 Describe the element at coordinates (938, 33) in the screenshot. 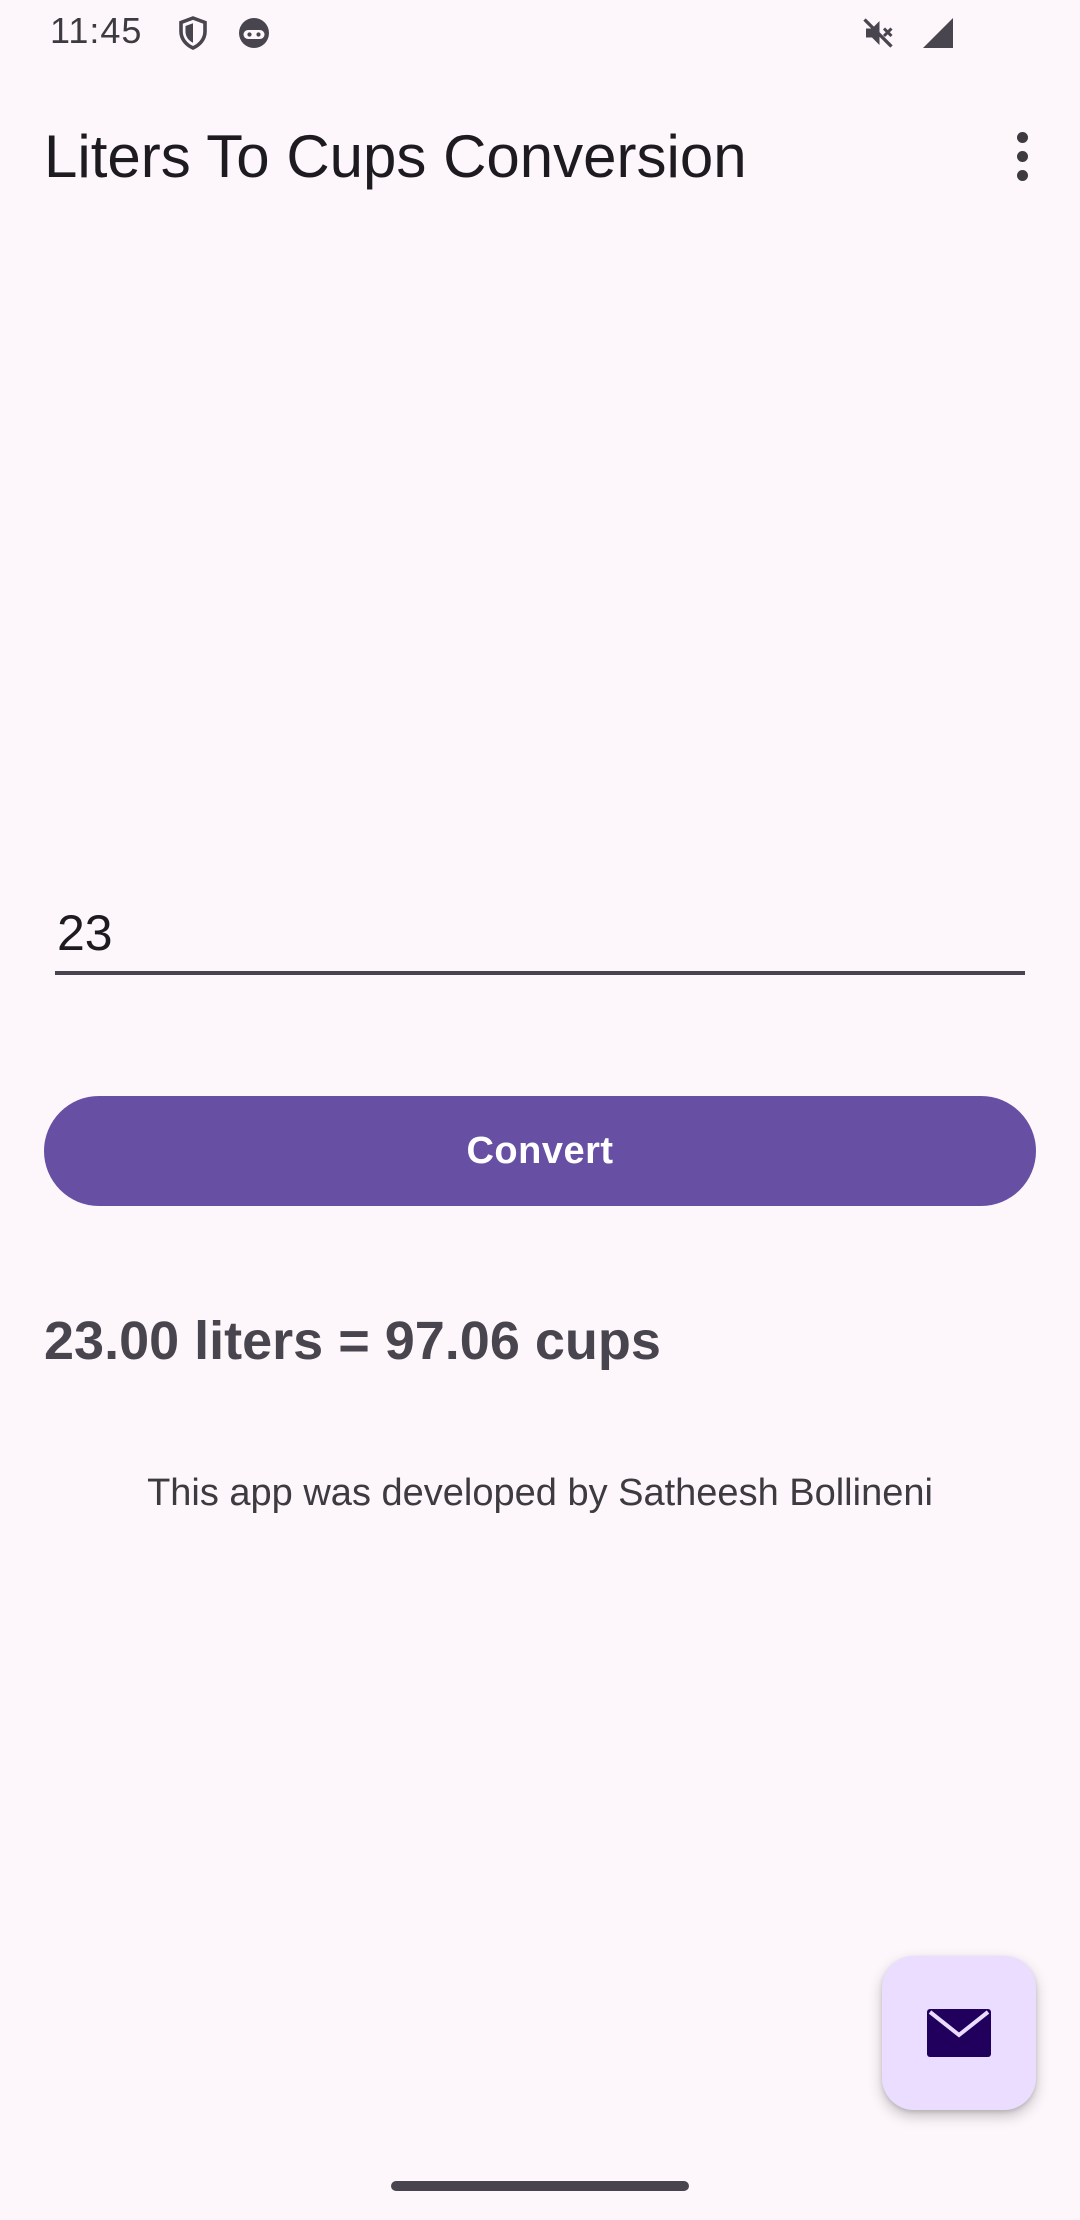

I see `signal-icon` at that location.